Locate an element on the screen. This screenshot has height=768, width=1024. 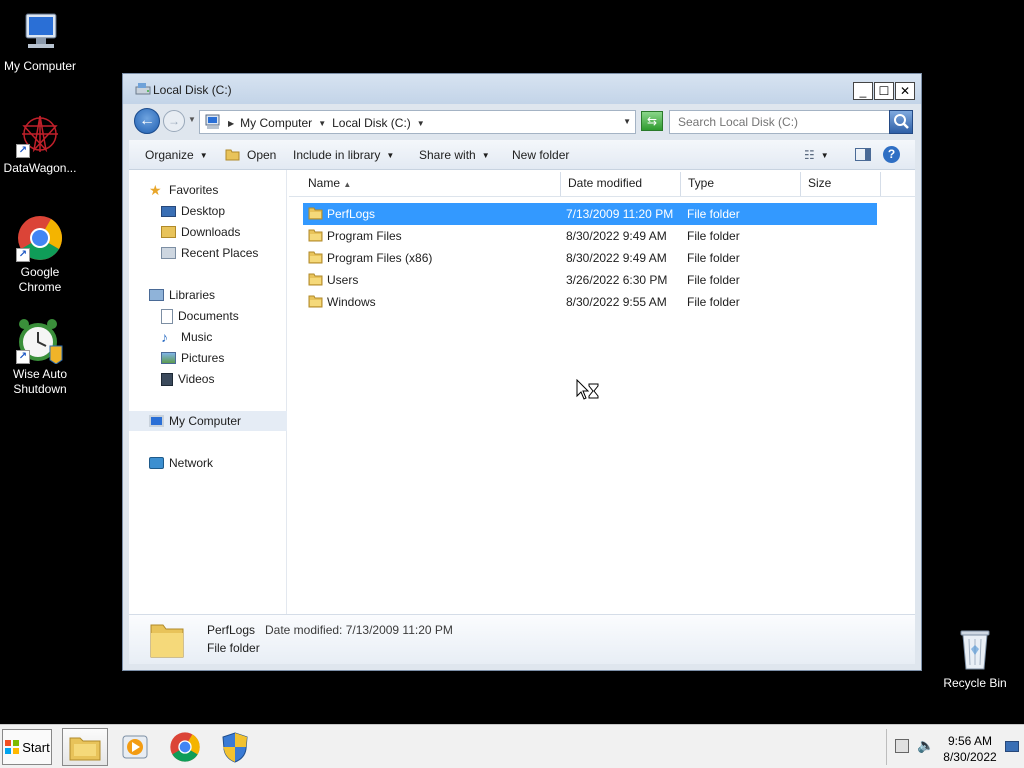
address-box: ▶ My Computer ▼ Local Disk (C:) ▼ ▼ is located at coordinates (417, 122).